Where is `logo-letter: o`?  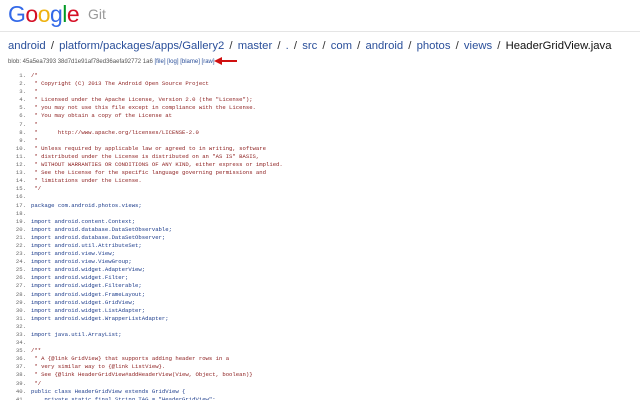 logo-letter: o is located at coordinates (44, 14).